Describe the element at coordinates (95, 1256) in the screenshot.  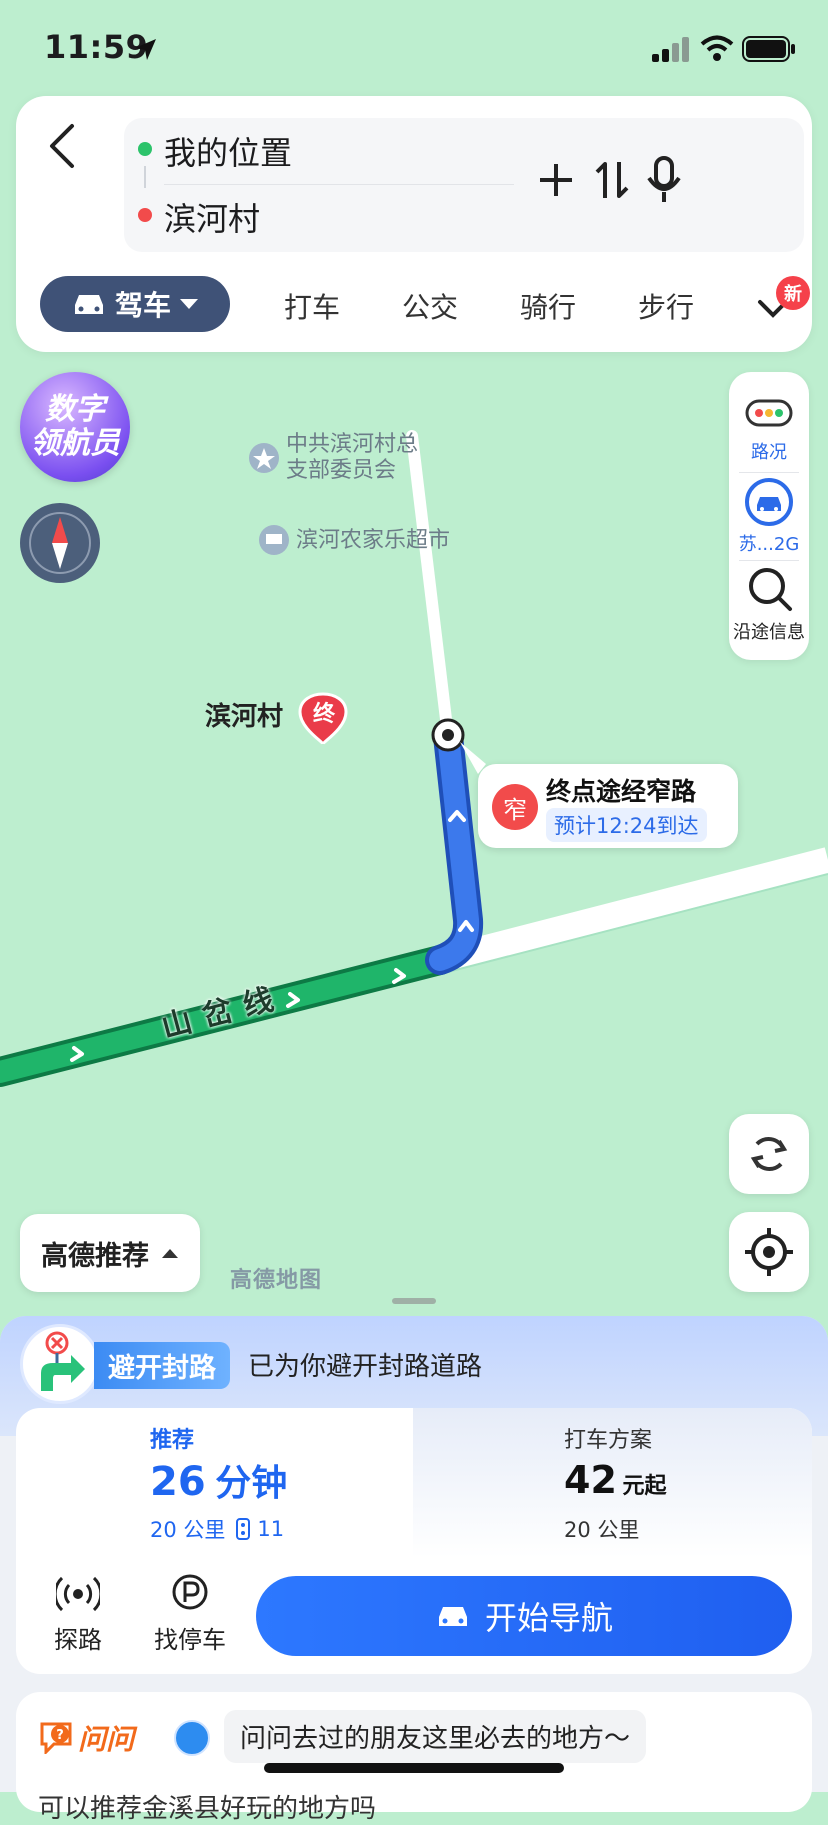
I see `route-preference-label: 高德推荐` at that location.